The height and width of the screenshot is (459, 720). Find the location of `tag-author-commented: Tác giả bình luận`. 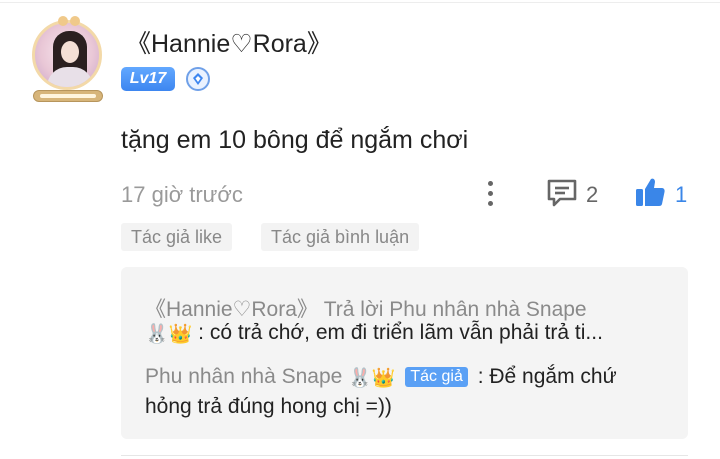

tag-author-commented: Tác giả bình luận is located at coordinates (340, 237).